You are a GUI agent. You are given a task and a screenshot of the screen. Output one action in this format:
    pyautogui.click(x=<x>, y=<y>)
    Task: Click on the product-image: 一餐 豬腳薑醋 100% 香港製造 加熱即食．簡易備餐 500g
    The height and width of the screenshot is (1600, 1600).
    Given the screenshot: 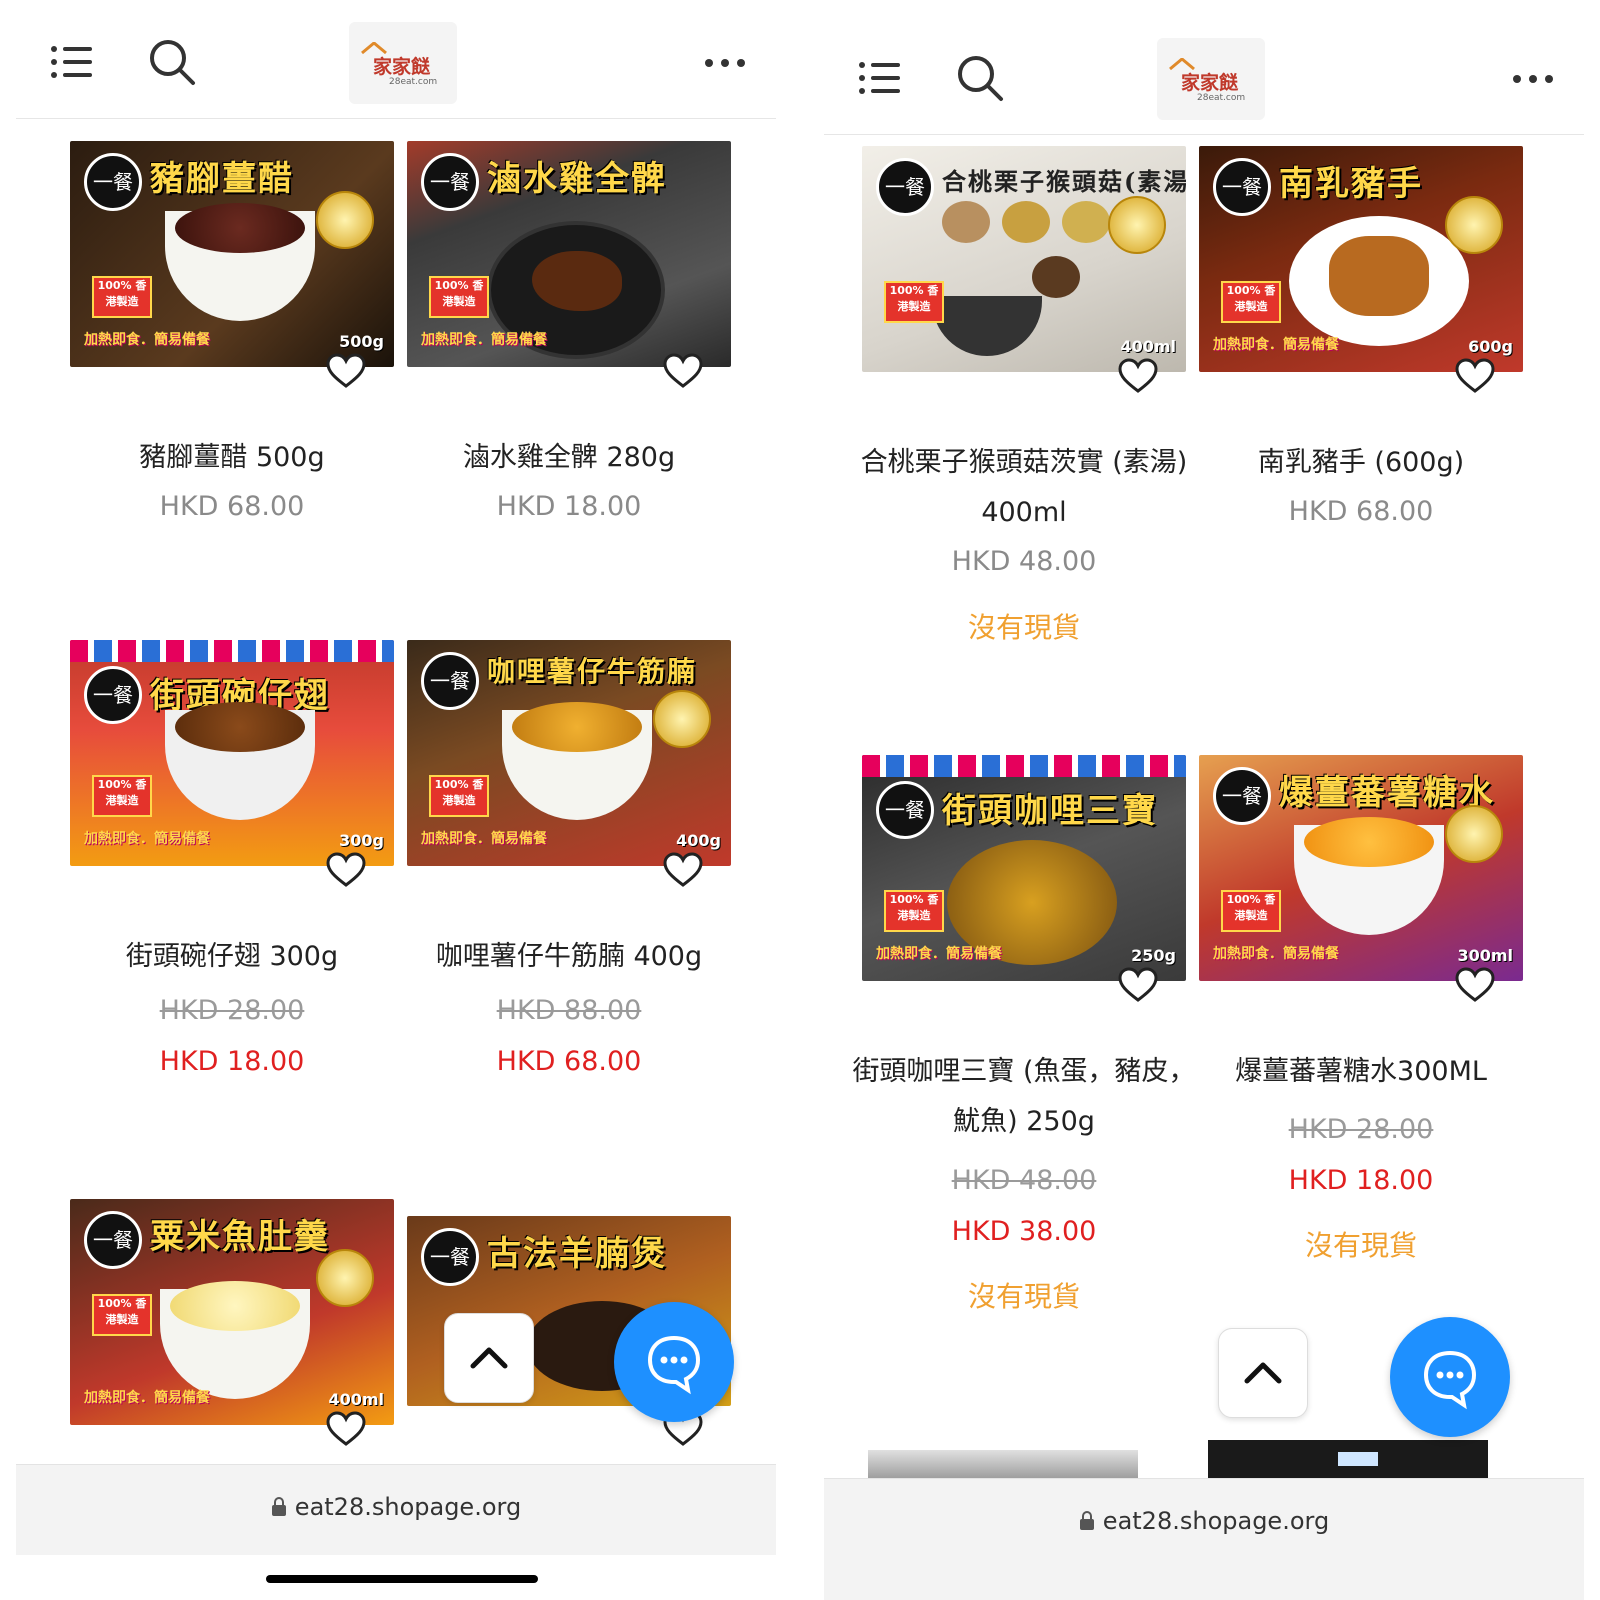 What is the action you would take?
    pyautogui.click(x=232, y=254)
    